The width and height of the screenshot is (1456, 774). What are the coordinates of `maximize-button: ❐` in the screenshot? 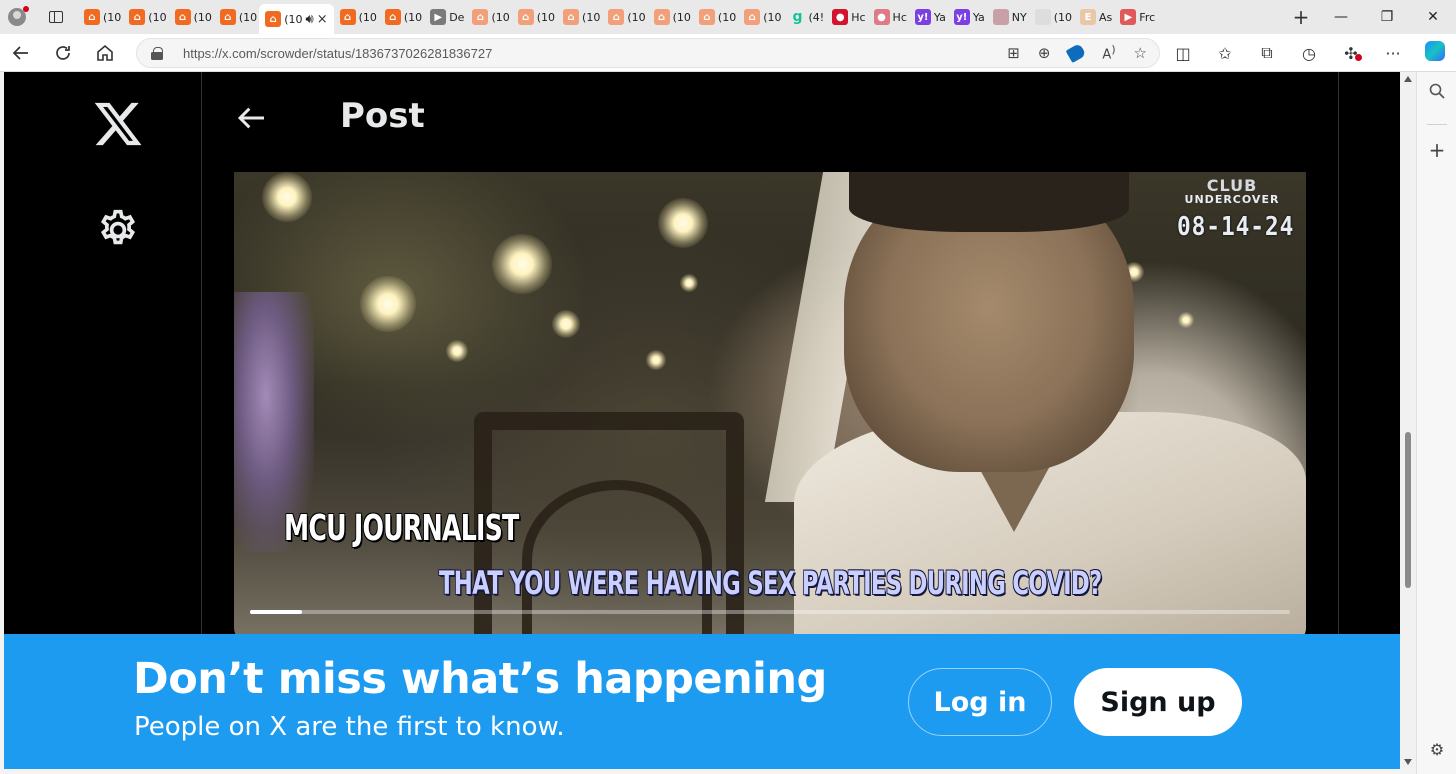 It's located at (1387, 17).